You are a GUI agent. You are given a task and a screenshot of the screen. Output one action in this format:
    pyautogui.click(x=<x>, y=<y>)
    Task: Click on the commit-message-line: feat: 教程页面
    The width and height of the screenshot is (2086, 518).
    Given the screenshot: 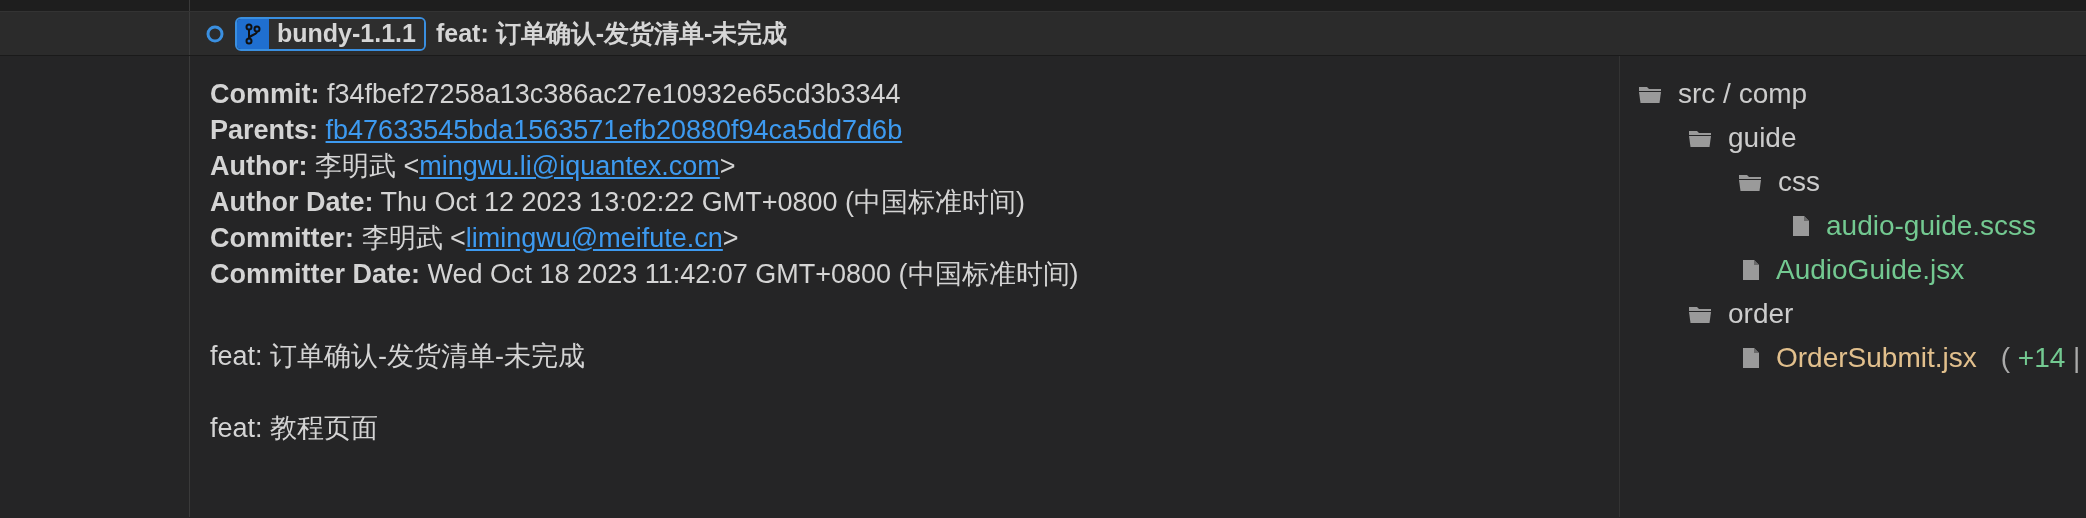 What is the action you would take?
    pyautogui.click(x=295, y=428)
    